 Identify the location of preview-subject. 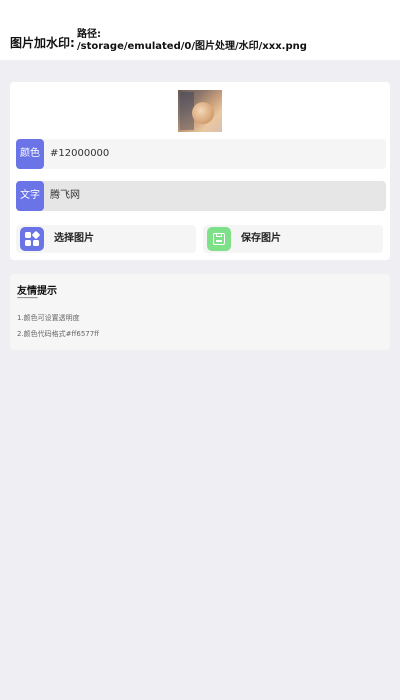
(203, 113).